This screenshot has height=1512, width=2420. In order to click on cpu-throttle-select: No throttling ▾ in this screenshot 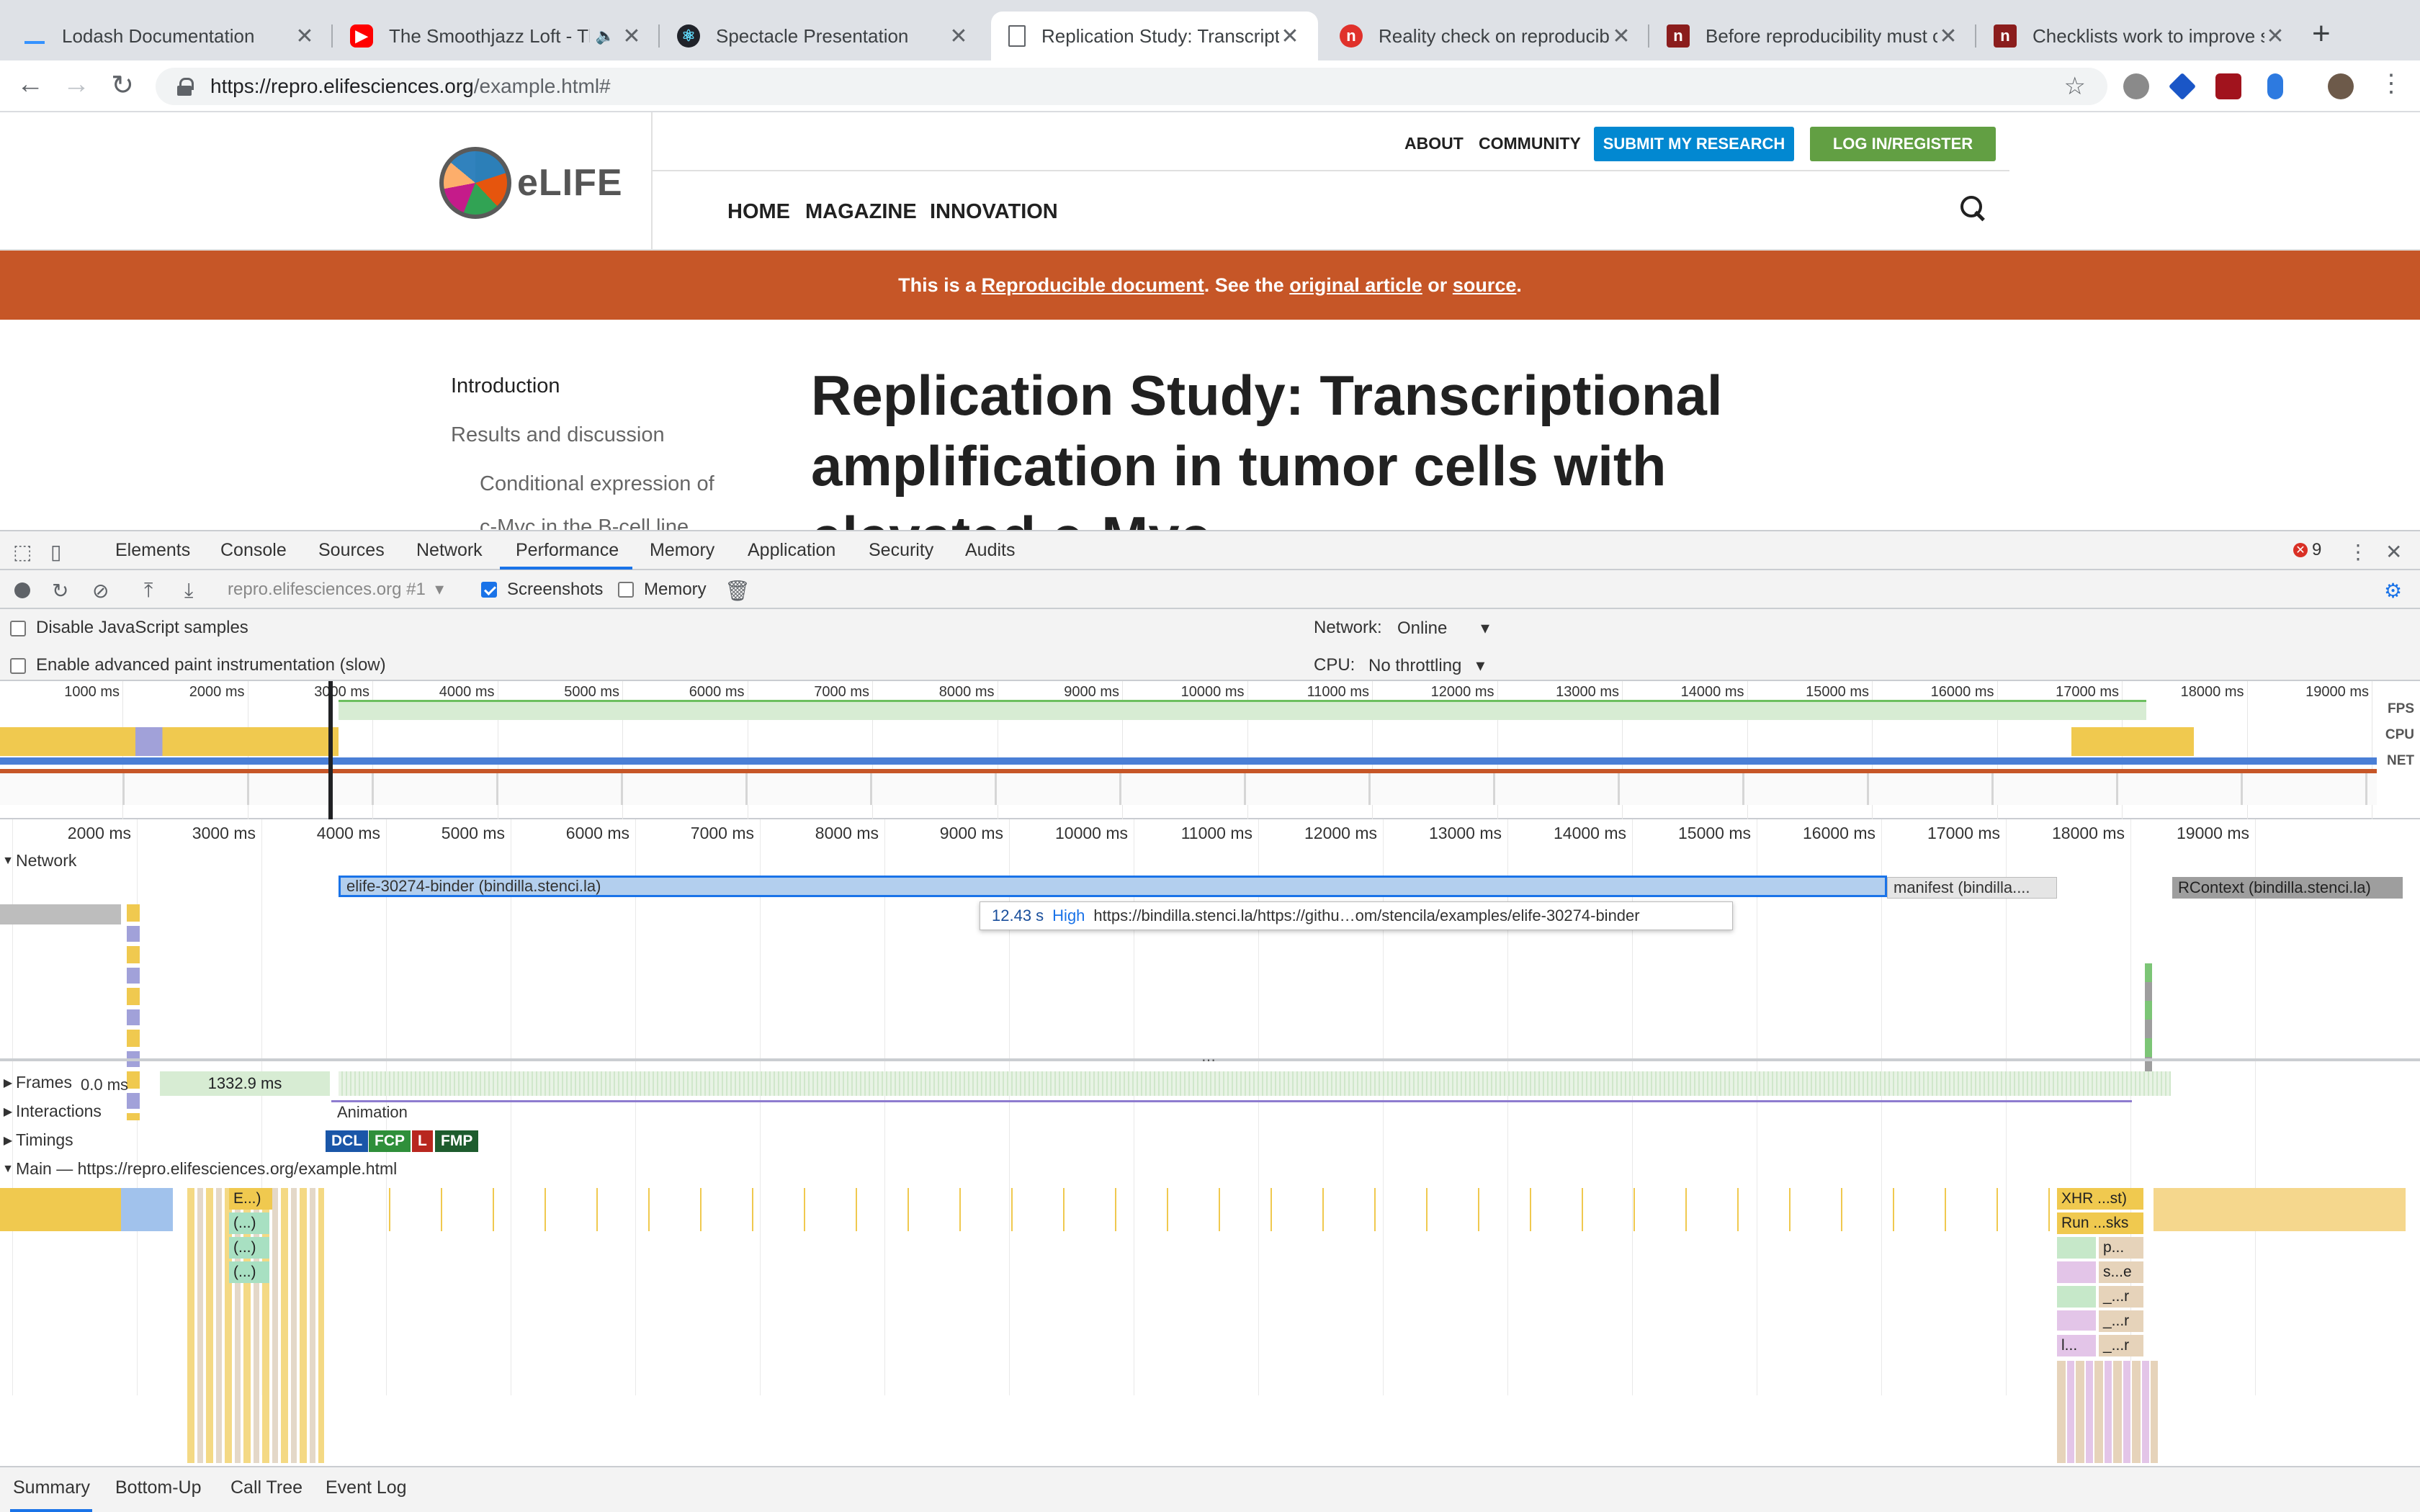, I will do `click(1426, 665)`.